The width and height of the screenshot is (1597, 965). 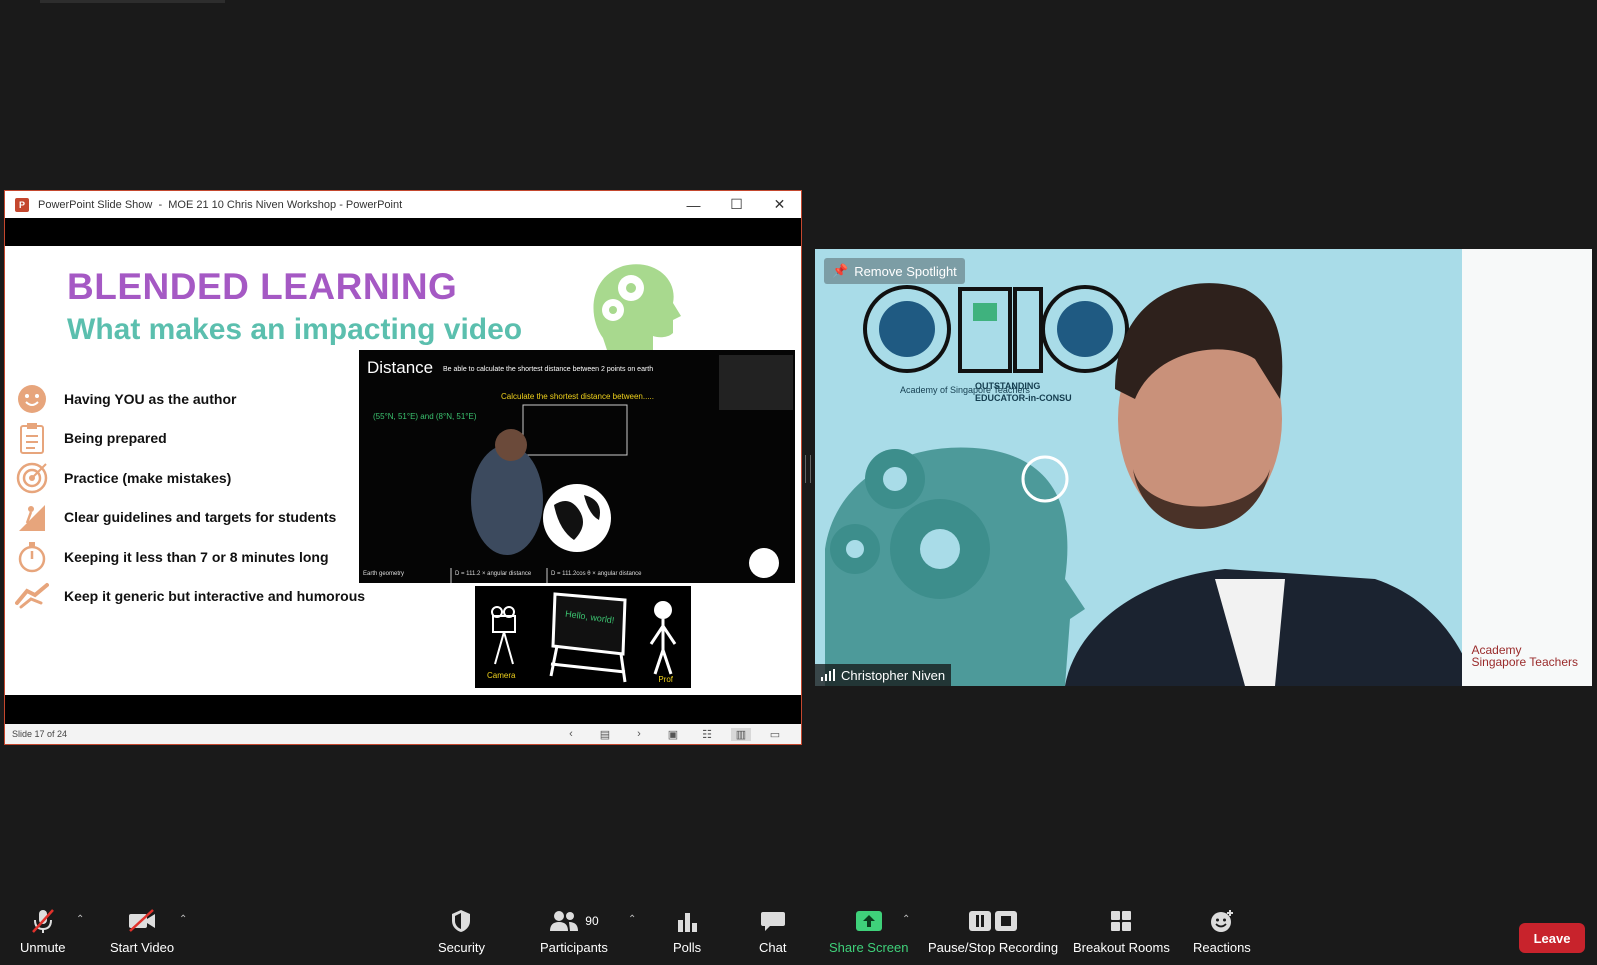 I want to click on slide-heading: BLENDED LEARNING, so click(x=262, y=286).